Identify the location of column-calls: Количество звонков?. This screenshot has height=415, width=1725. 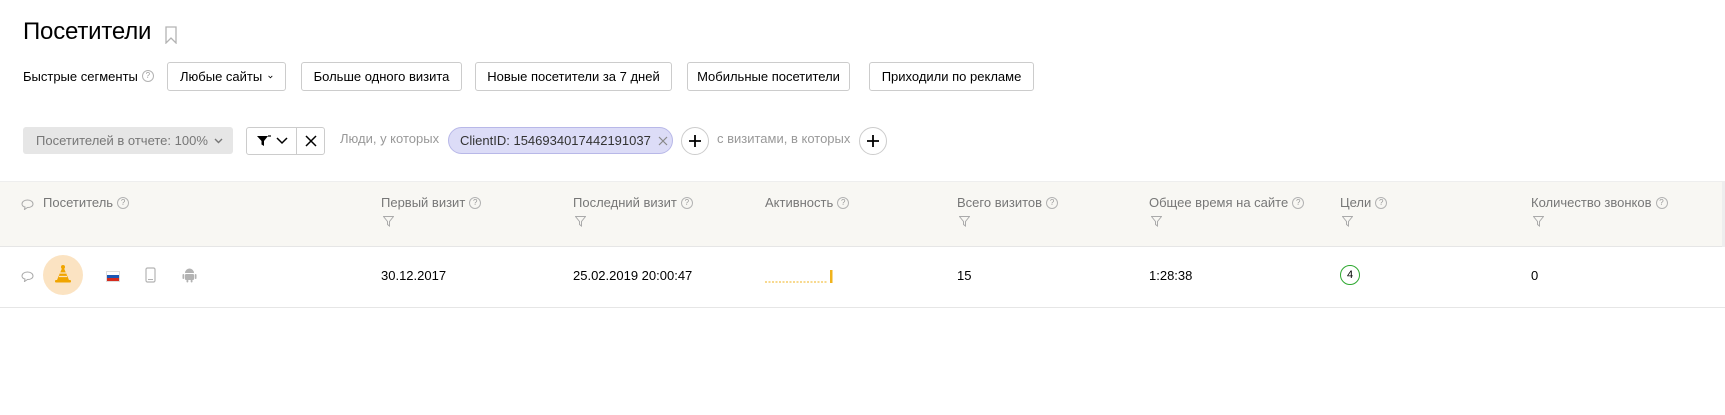
(1599, 202).